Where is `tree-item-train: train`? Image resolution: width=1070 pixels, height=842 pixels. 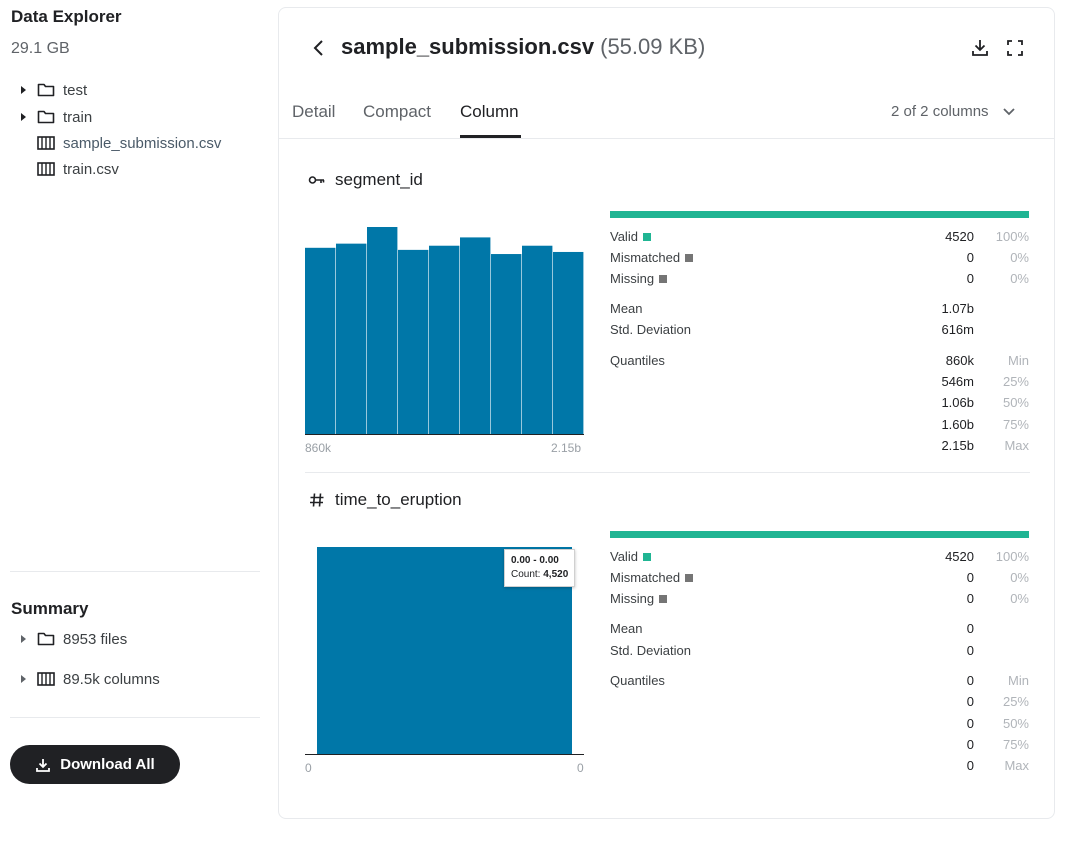 tree-item-train: train is located at coordinates (46, 117).